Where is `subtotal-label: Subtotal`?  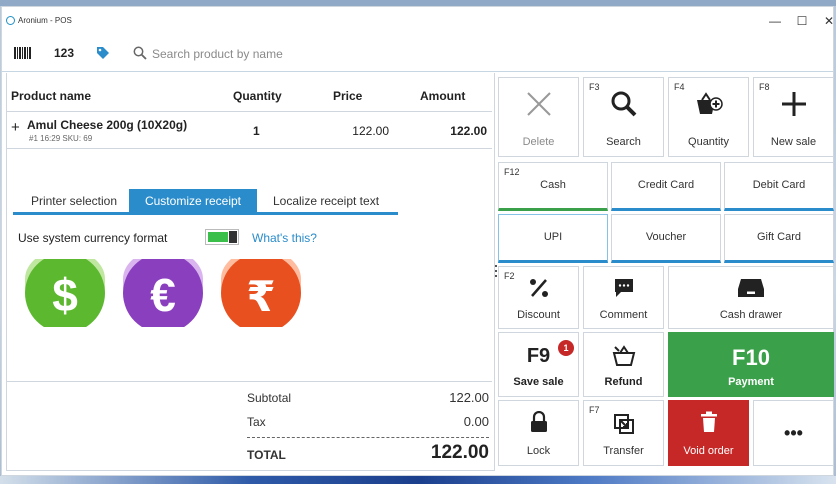 subtotal-label: Subtotal is located at coordinates (269, 398).